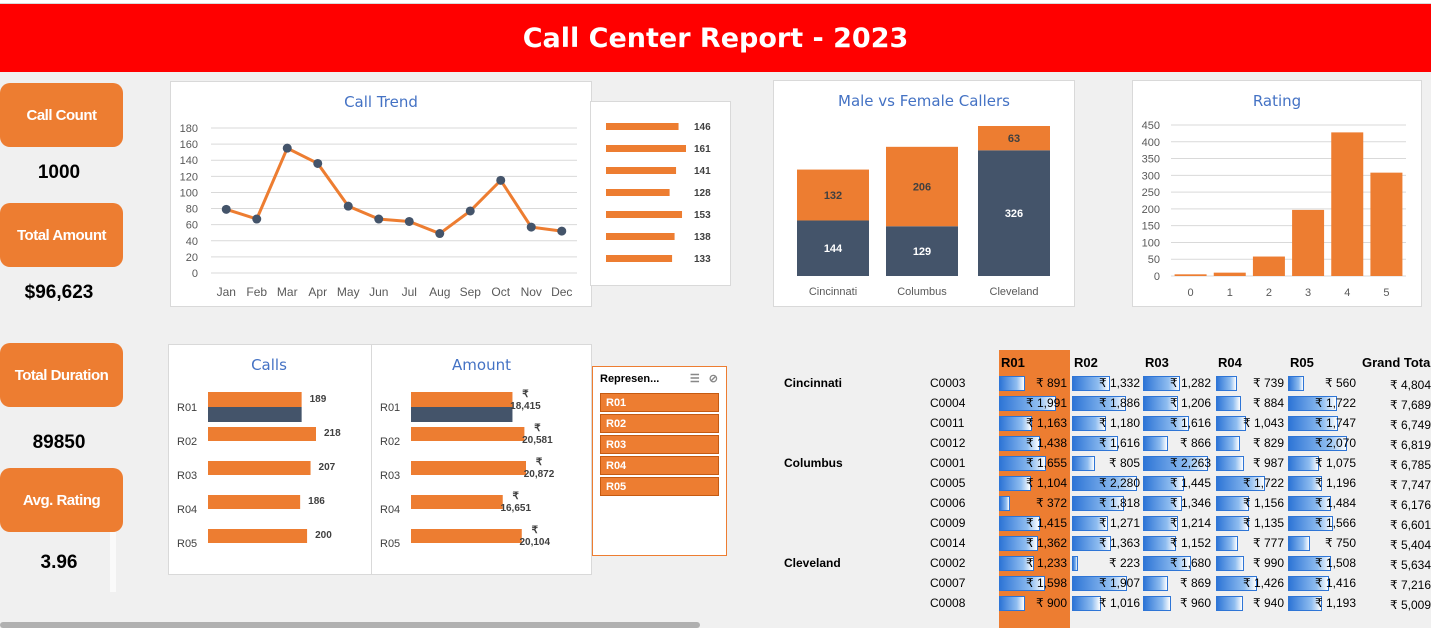  Describe the element at coordinates (61, 500) in the screenshot. I see `avg-rating-button: Avg. Rating` at that location.